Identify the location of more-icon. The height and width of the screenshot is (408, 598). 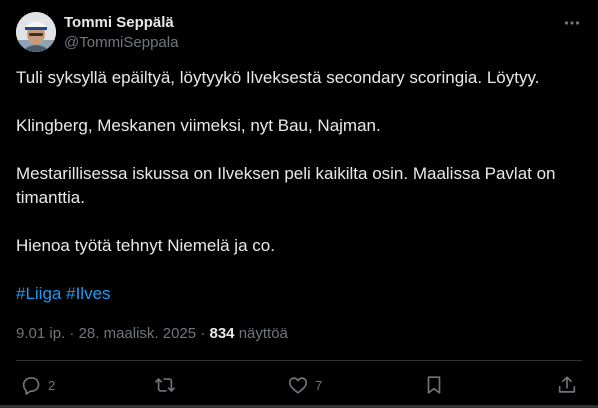
(572, 23).